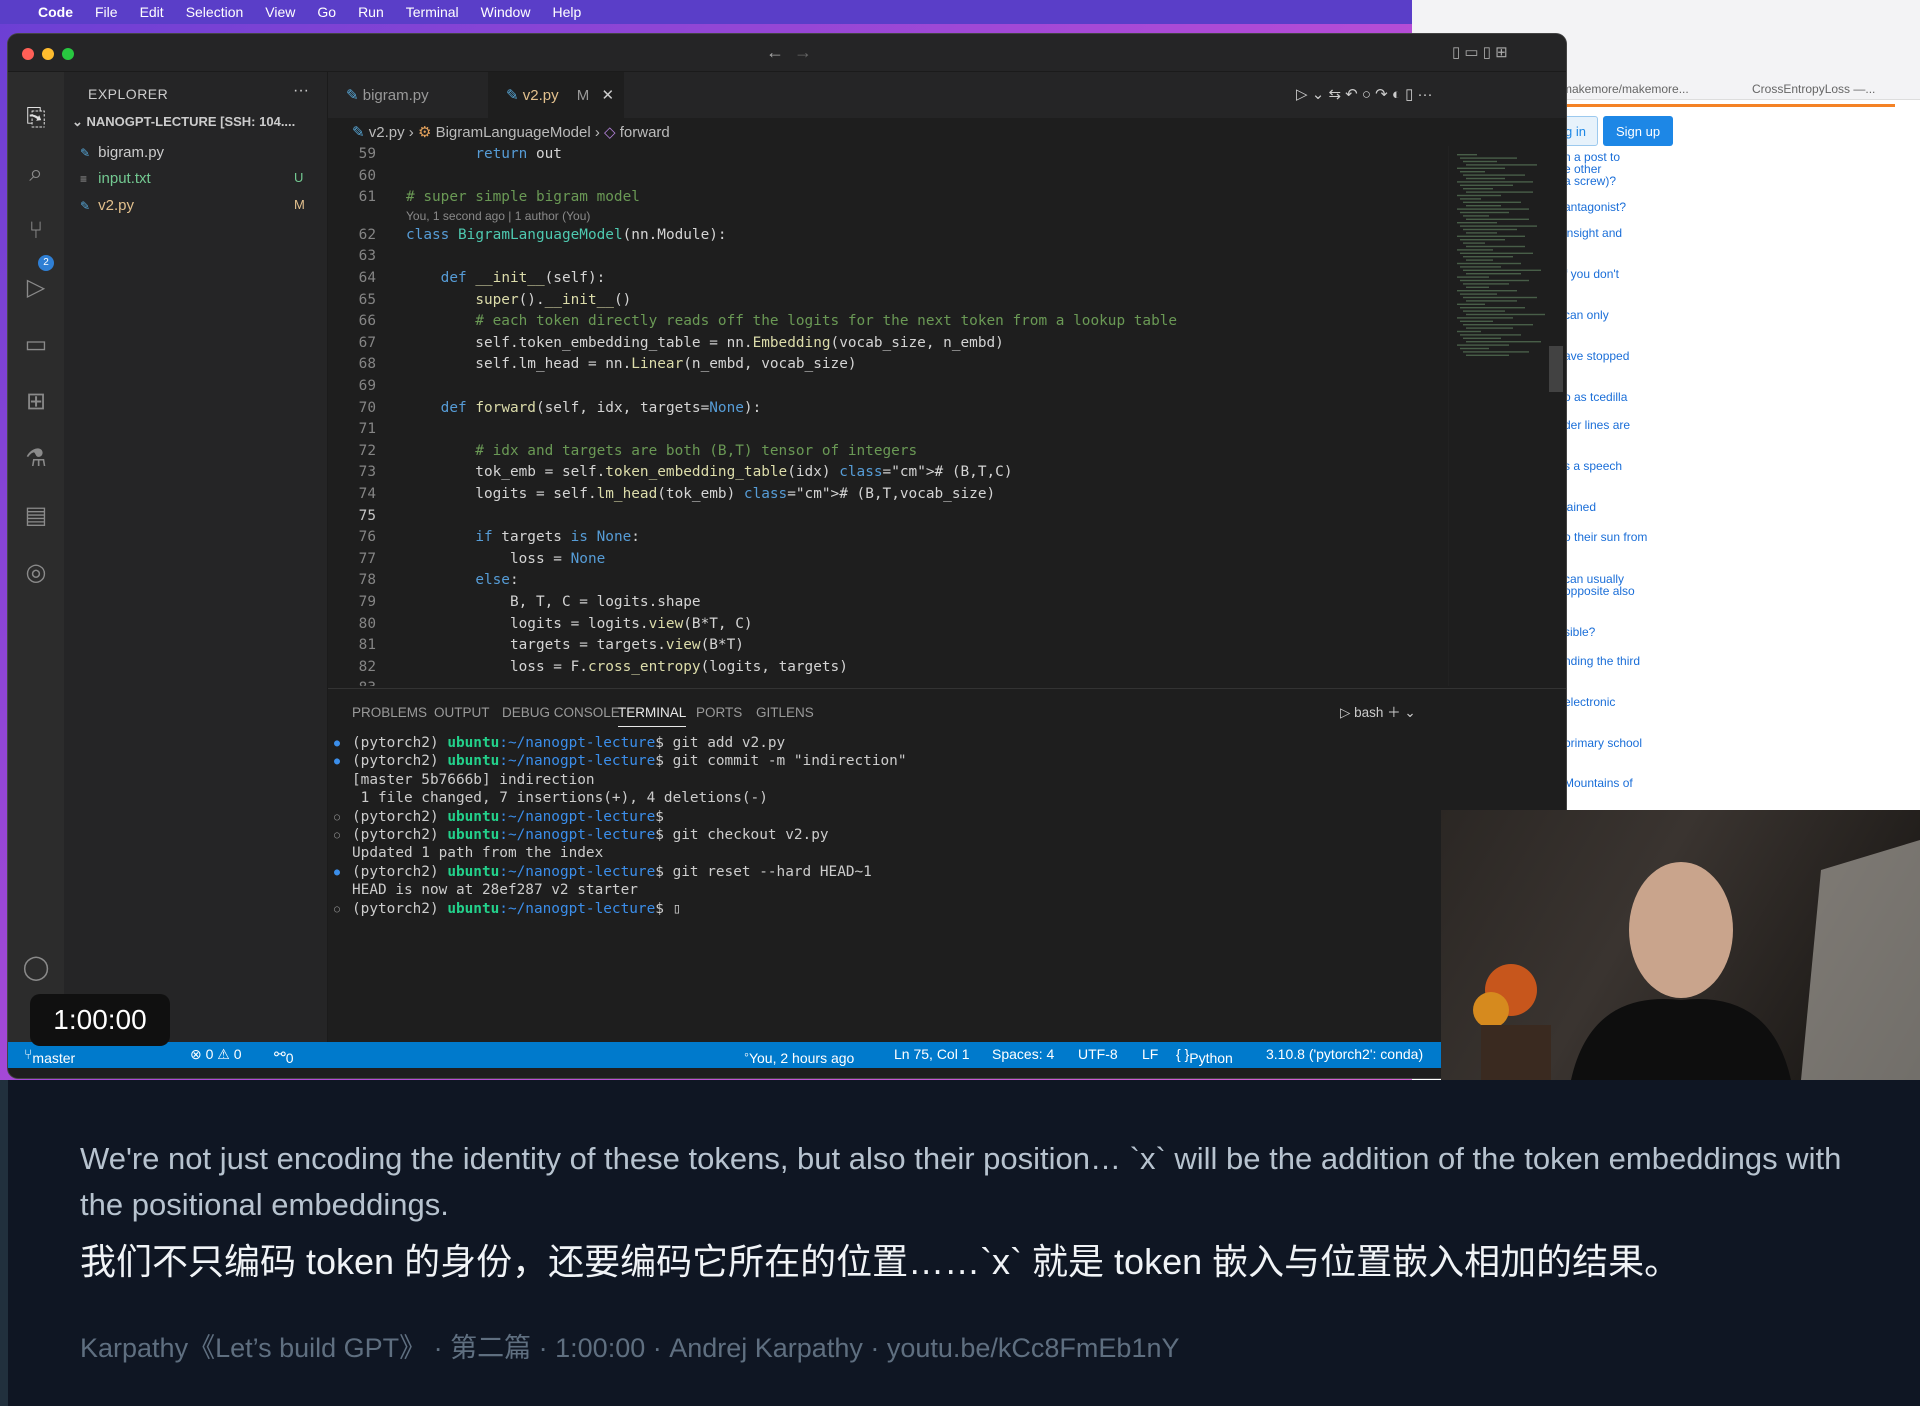  Describe the element at coordinates (575, 645) in the screenshot. I see `code-line: targets = targets.view(B*T)` at that location.